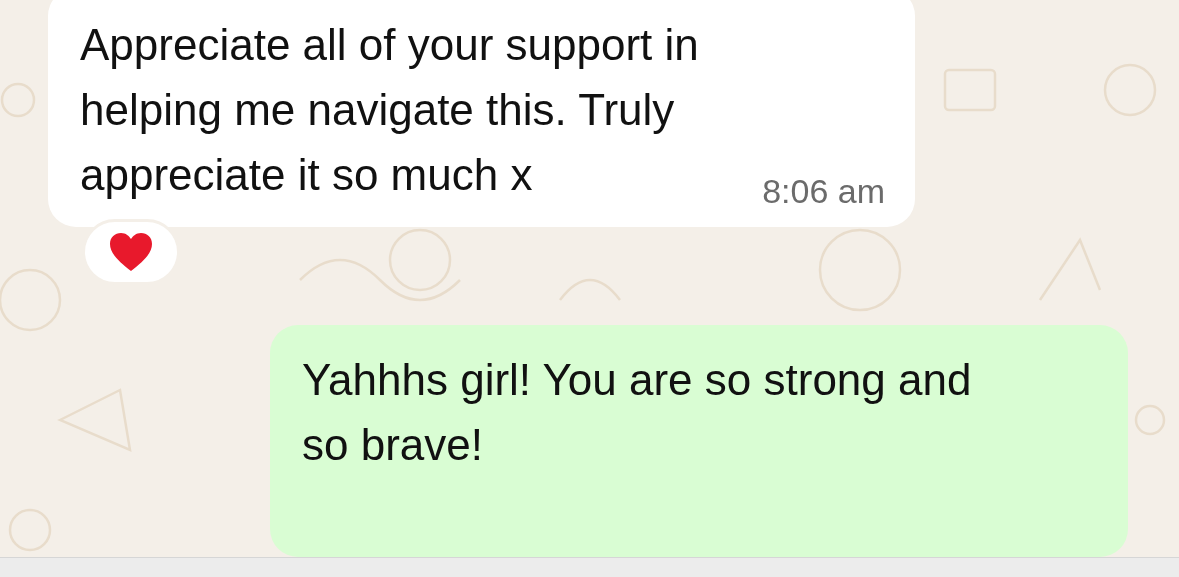 This screenshot has height=577, width=1179. What do you see at coordinates (637, 380) in the screenshot?
I see `message-text: Yahhhs girl! You are so strong and` at bounding box center [637, 380].